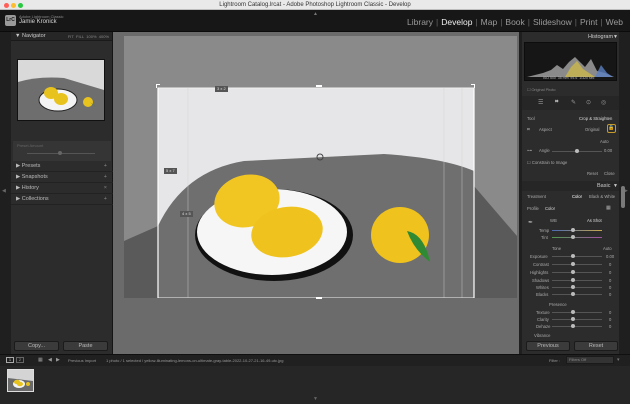 This screenshot has width=630, height=404. I want to click on constrain-checkbox: ☐ Constrain to Image, so click(547, 162).